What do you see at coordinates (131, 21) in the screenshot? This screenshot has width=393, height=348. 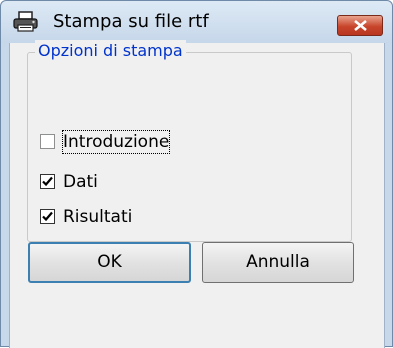 I see `window-title: Stampa su file rtf` at bounding box center [131, 21].